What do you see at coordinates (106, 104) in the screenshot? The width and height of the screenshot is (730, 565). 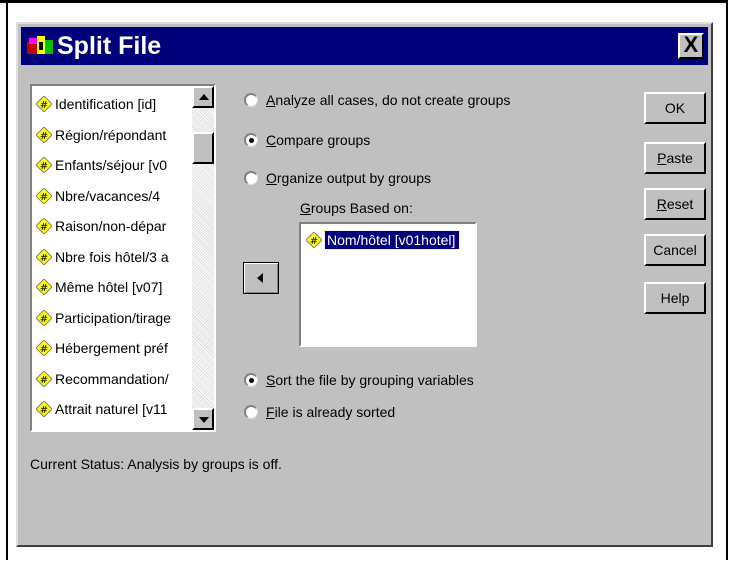 I see `variable-label: Identification [id]` at bounding box center [106, 104].